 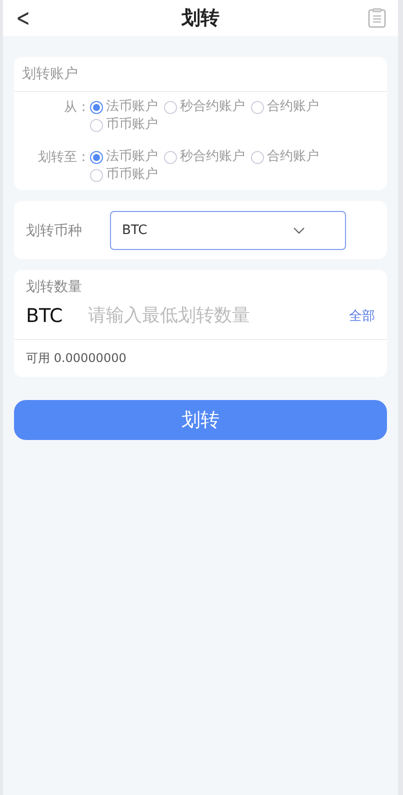 I want to click on field-label: 划转至：, so click(x=63, y=158).